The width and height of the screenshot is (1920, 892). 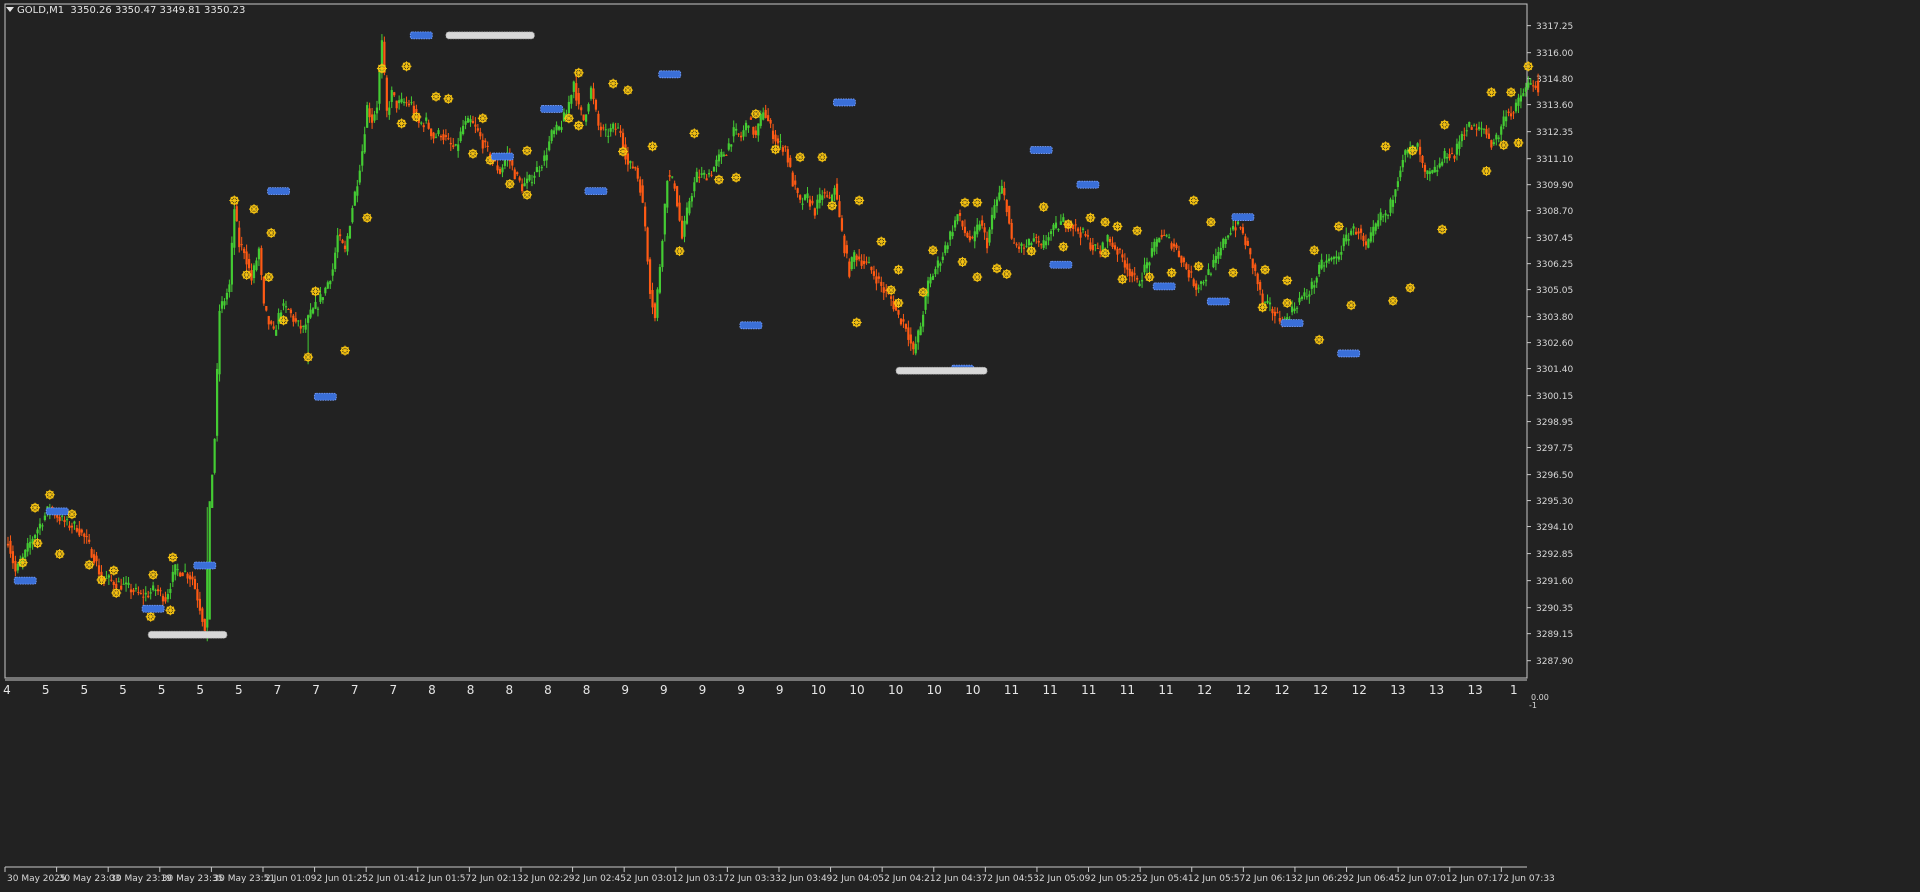 I want to click on indicator-value: 12, so click(x=1243, y=690).